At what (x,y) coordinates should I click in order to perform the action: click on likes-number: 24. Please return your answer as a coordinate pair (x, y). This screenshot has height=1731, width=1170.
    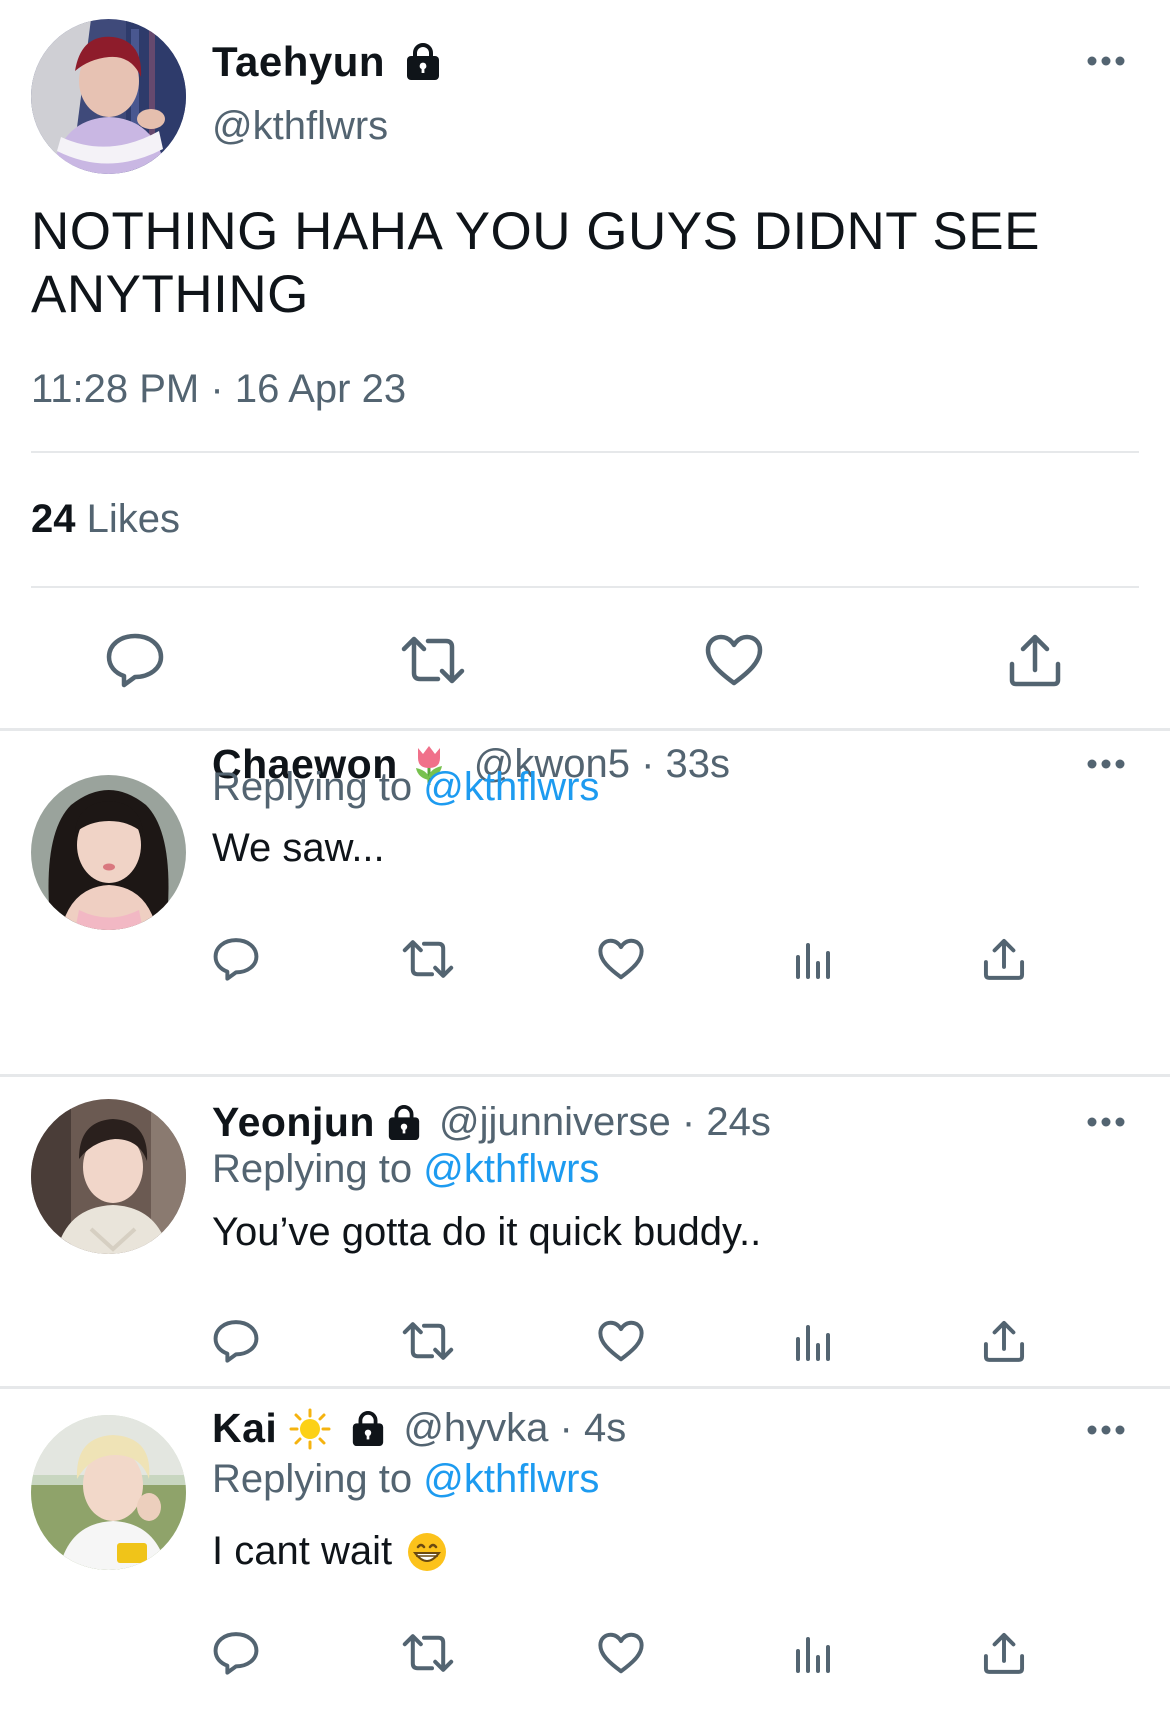
    Looking at the image, I should click on (53, 519).